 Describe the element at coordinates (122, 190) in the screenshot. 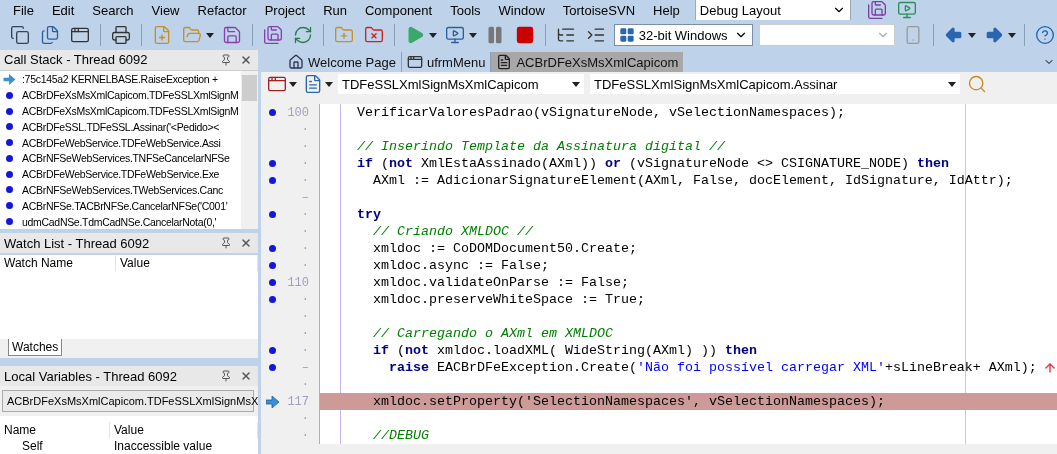

I see `stack-frame: ACBrNFSeWebServices.TWebServices.Canc` at that location.